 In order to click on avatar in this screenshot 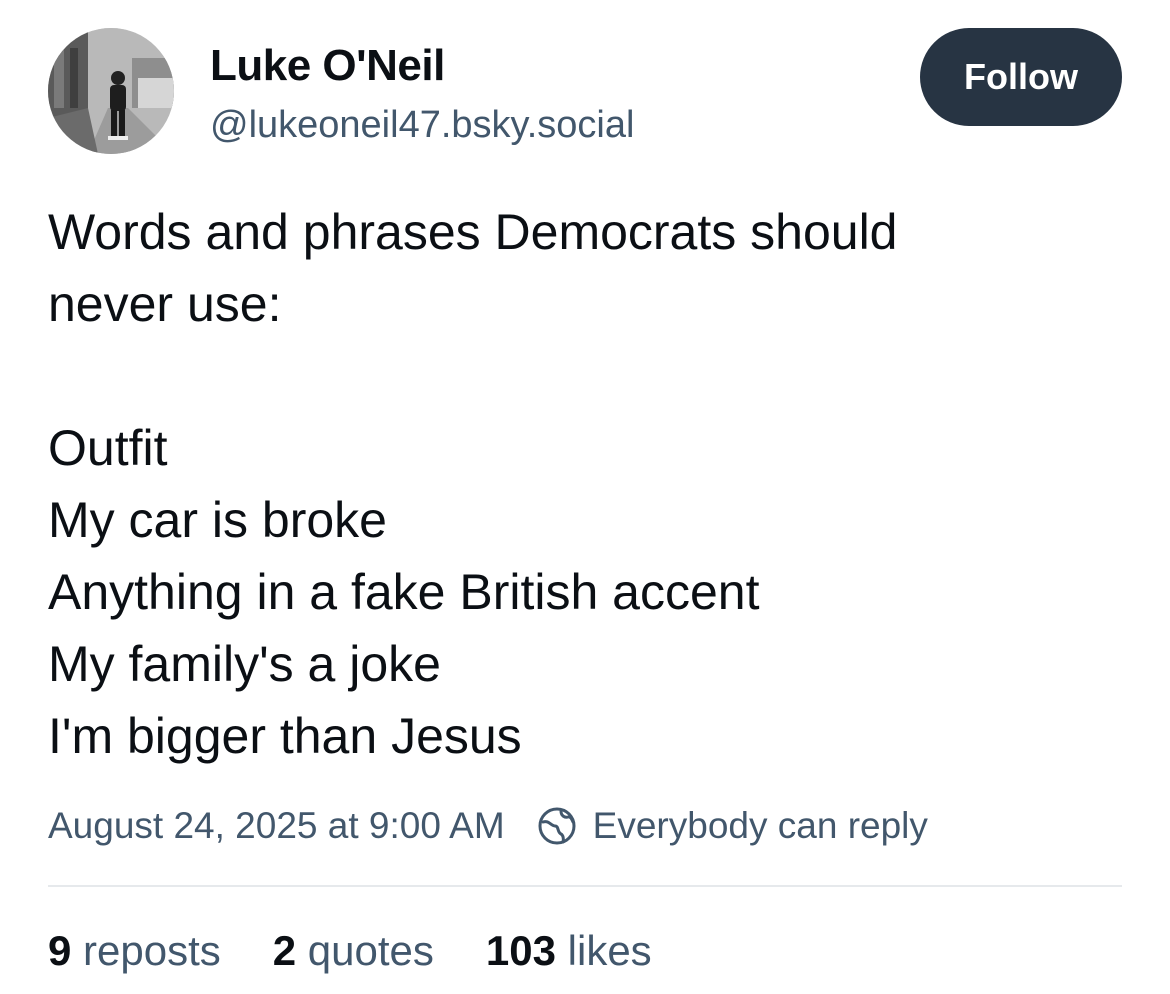, I will do `click(111, 91)`.